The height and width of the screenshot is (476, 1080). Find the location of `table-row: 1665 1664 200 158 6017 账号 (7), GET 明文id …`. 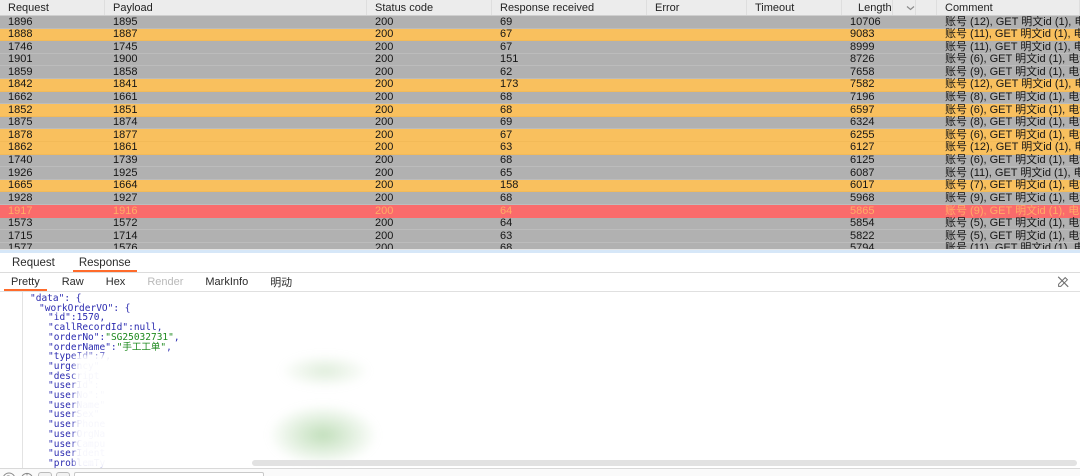

table-row: 1665 1664 200 158 6017 账号 (7), GET 明文id … is located at coordinates (540, 186).